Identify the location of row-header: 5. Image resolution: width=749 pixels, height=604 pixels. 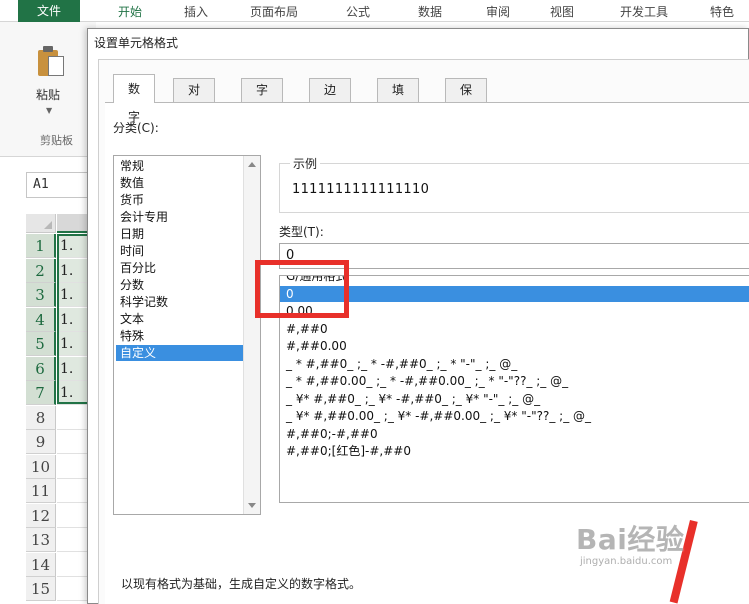
(41, 344).